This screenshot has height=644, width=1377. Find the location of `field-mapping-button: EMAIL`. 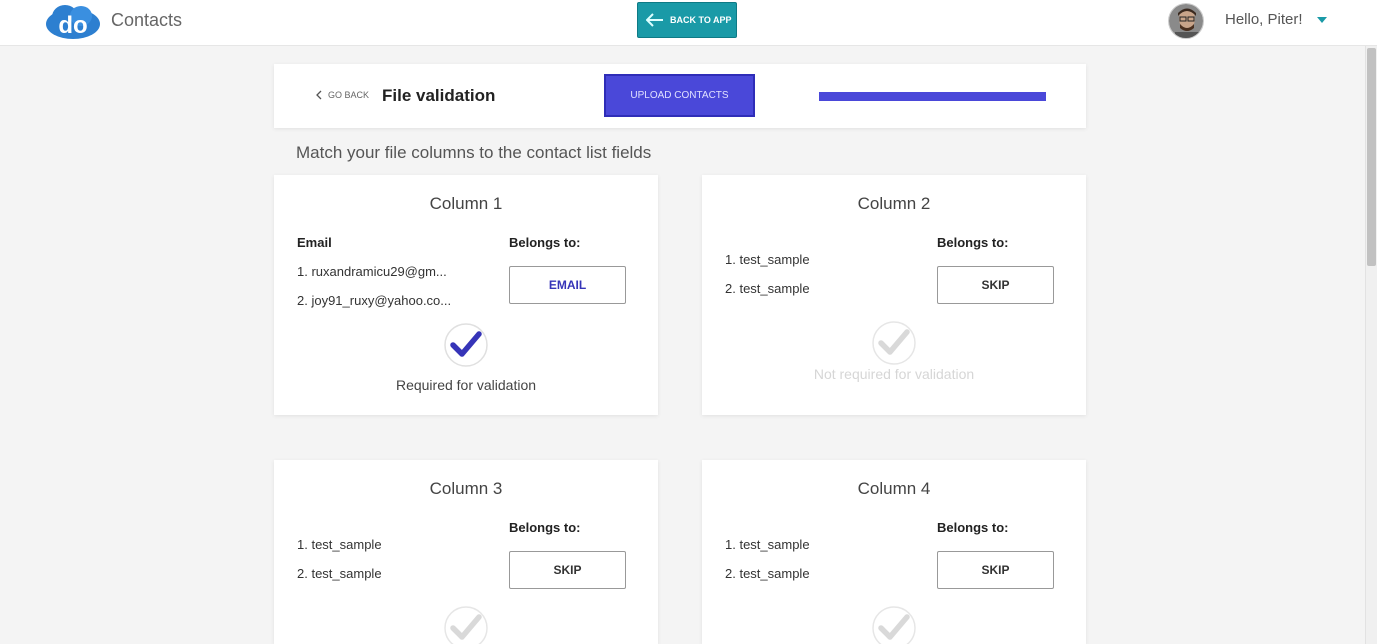

field-mapping-button: EMAIL is located at coordinates (567, 285).